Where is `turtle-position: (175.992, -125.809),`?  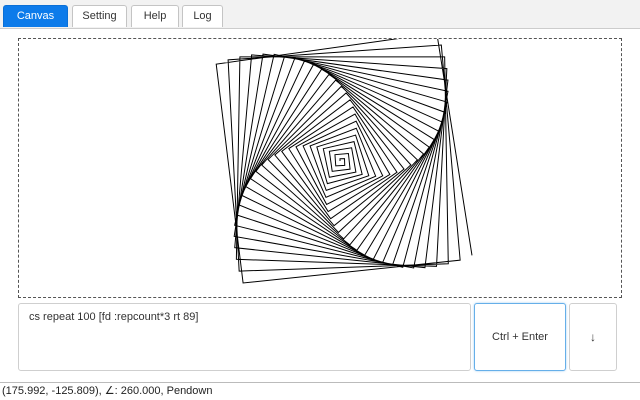
turtle-position: (175.992, -125.809), is located at coordinates (52, 391).